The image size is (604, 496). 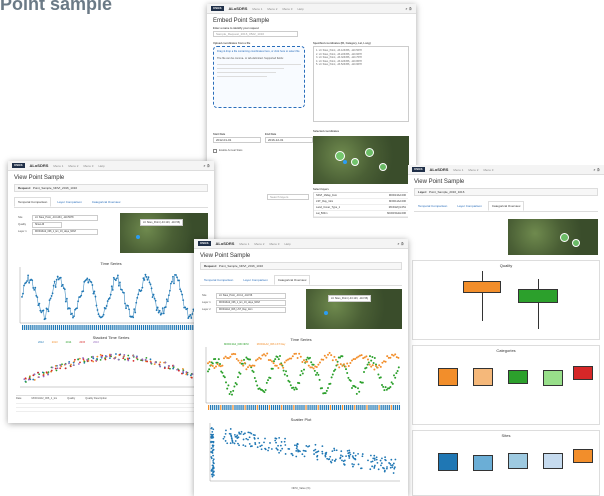 What do you see at coordinates (236, 344) in the screenshot?
I see `legend-entry: MOD13A2_006 NDVI` at bounding box center [236, 344].